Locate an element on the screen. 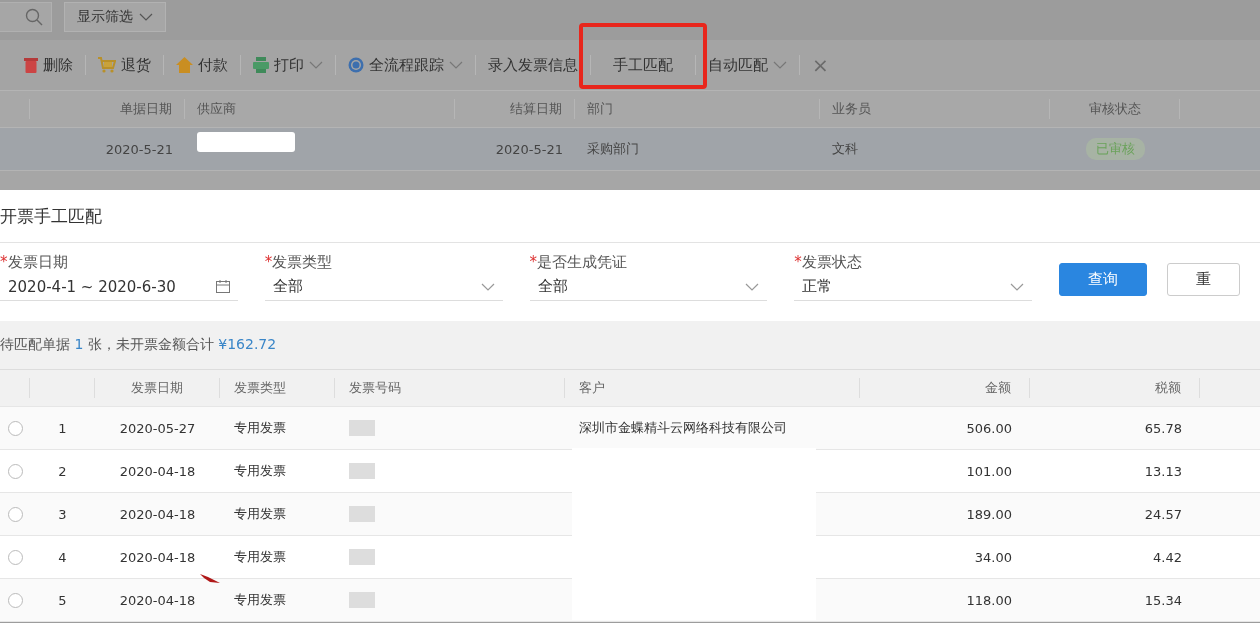 The height and width of the screenshot is (623, 1260). column-header: 发票类型 is located at coordinates (277, 388).